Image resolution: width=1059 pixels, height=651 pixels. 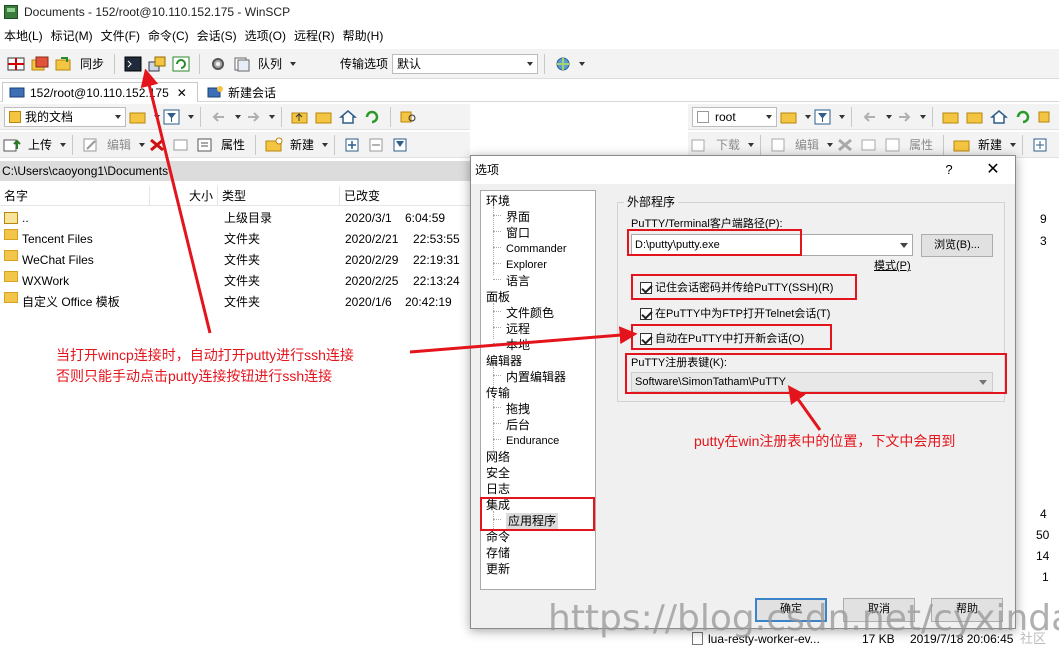 I want to click on annotation-note-1a: 当打开wincp连接时，自动打开putty进行ssh连接, so click(x=205, y=355).